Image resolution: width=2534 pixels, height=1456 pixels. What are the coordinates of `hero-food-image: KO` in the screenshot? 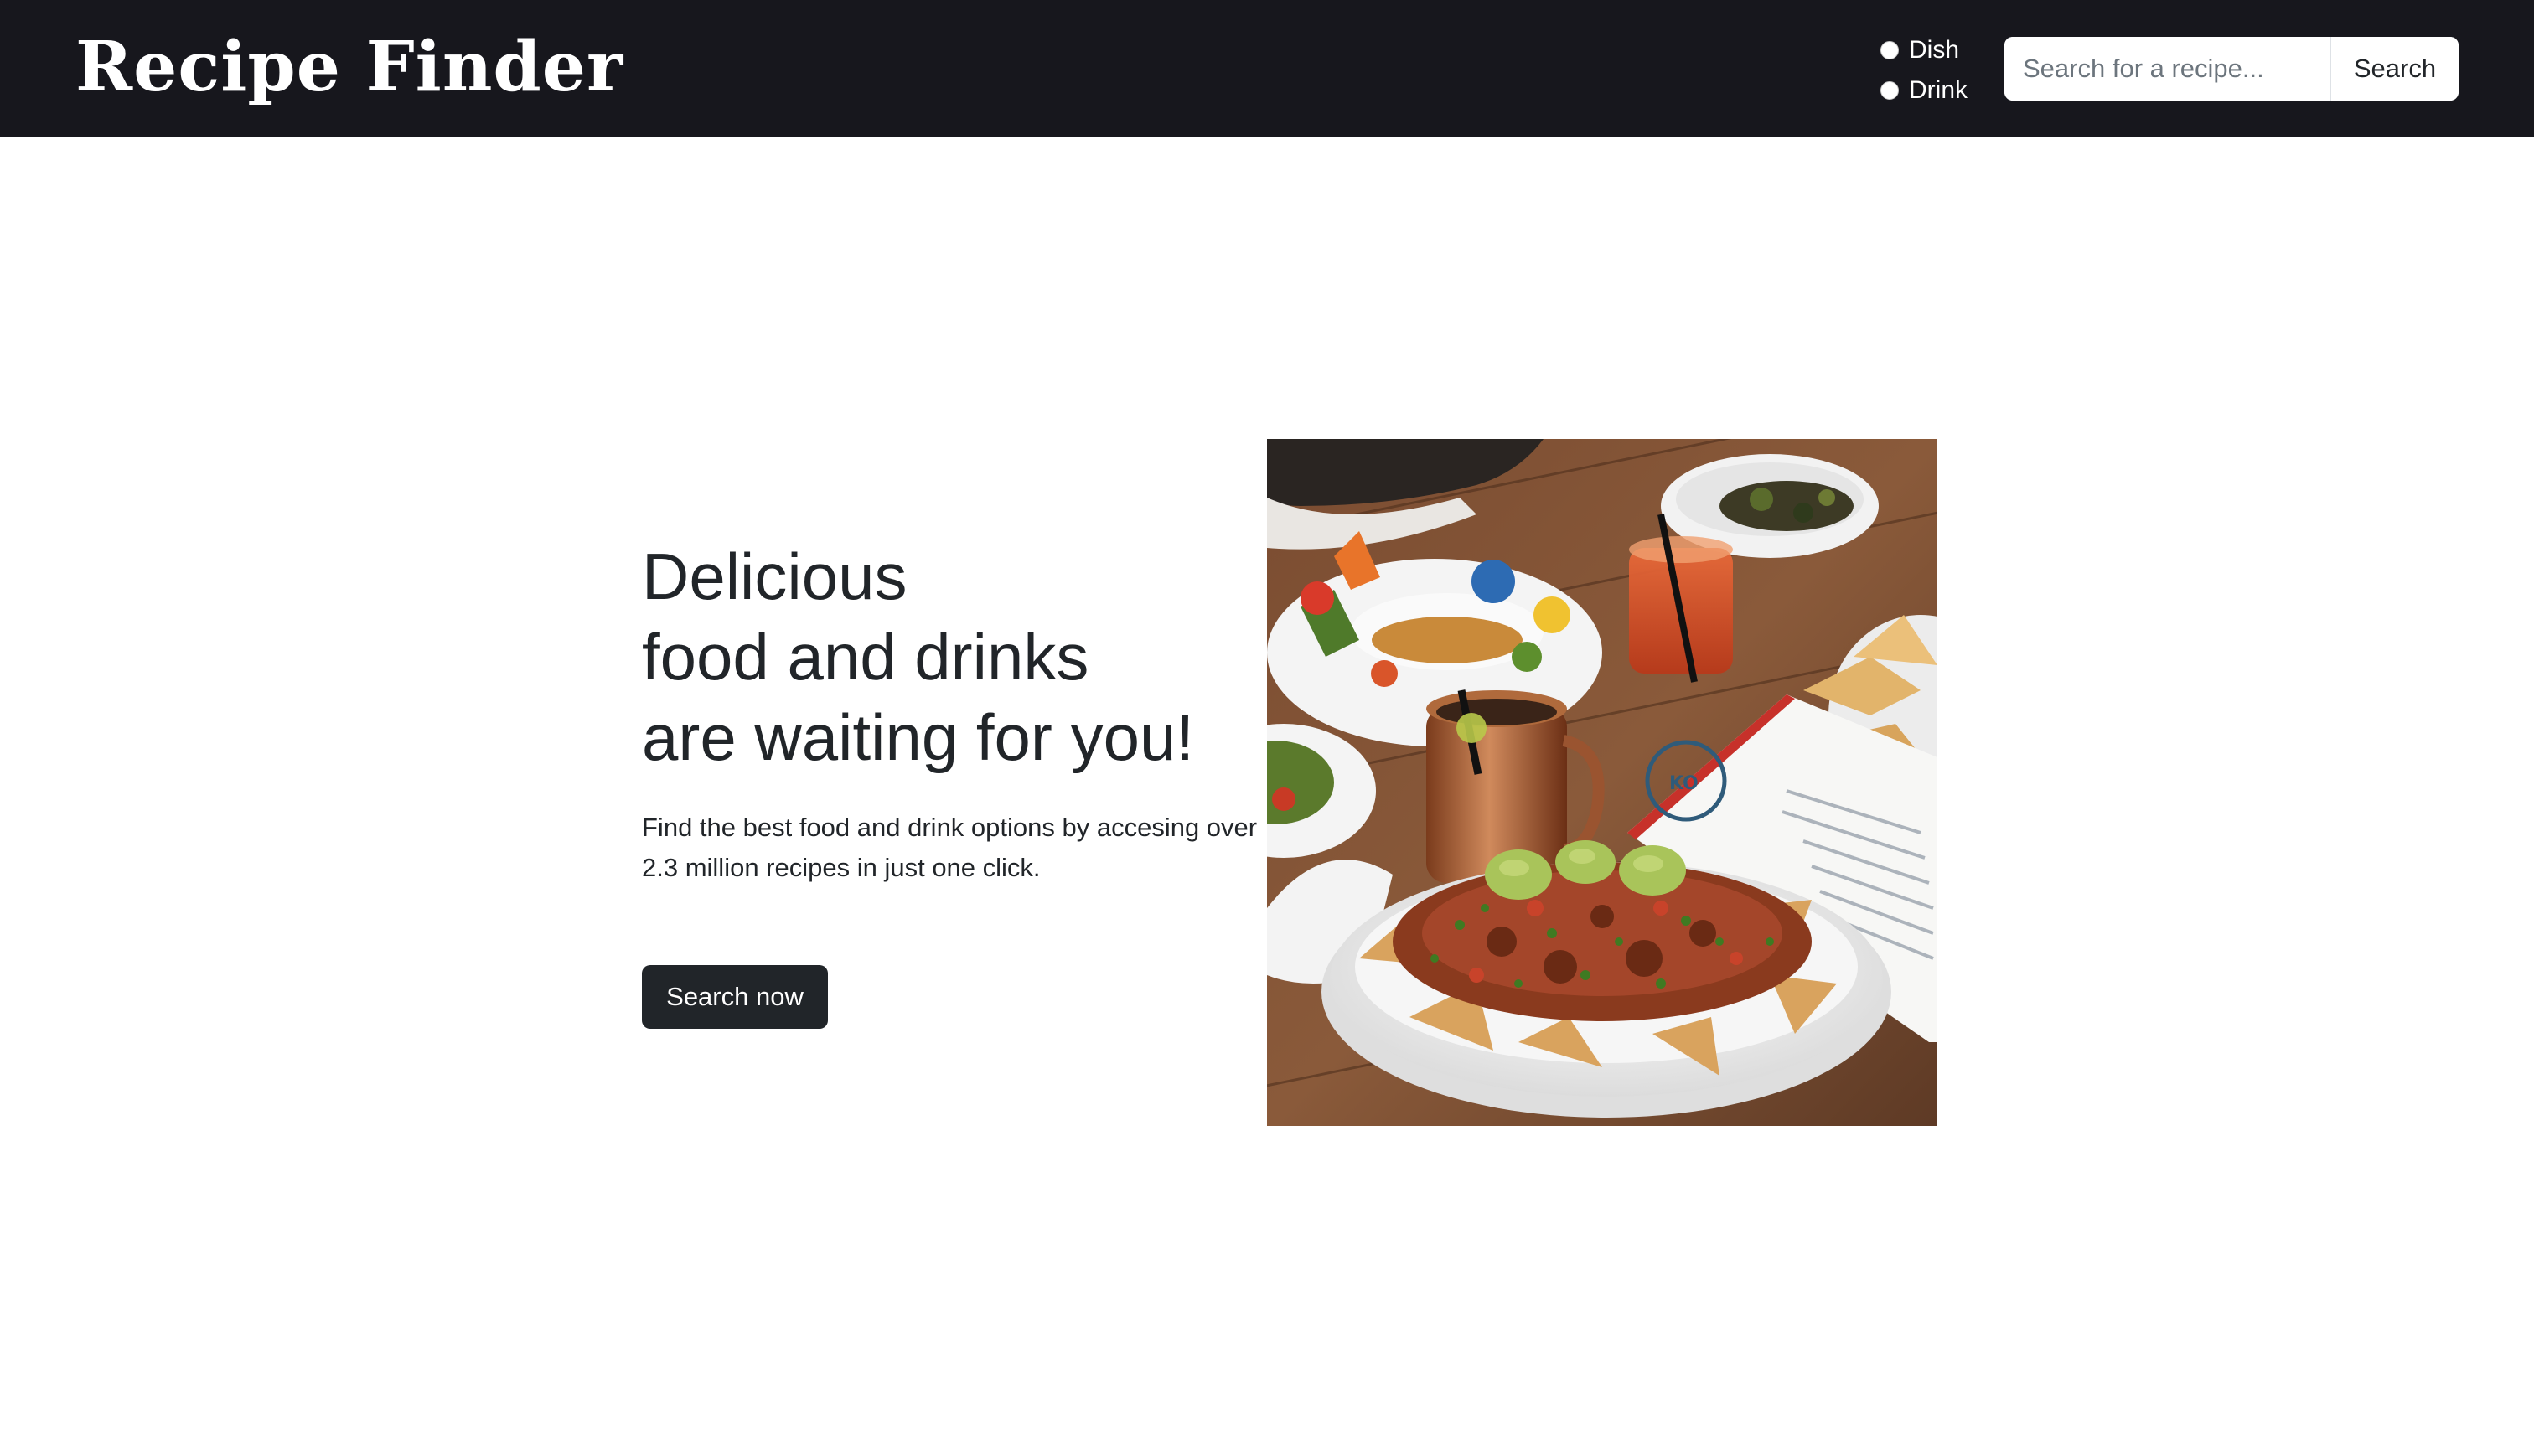 It's located at (1602, 782).